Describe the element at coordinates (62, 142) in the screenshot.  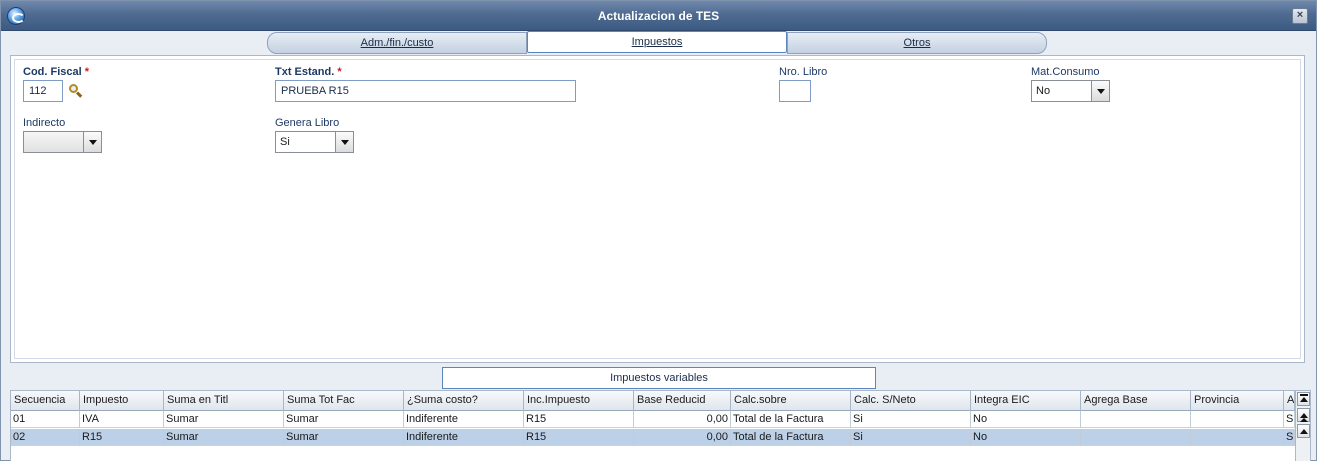
I see `indirecto-select` at that location.